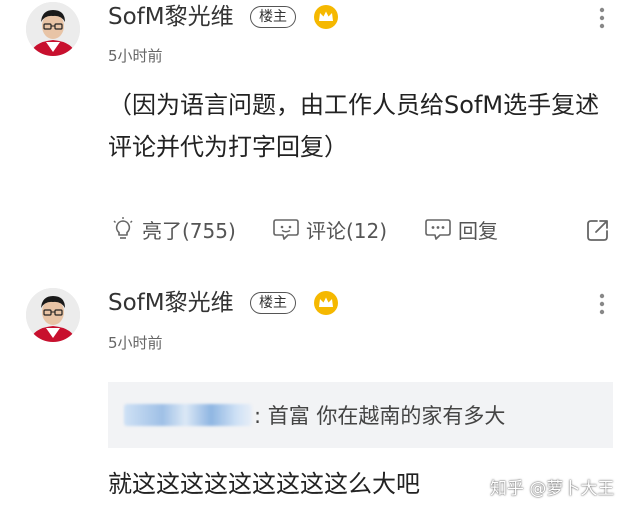  Describe the element at coordinates (598, 230) in the screenshot. I see `share-icon` at that location.